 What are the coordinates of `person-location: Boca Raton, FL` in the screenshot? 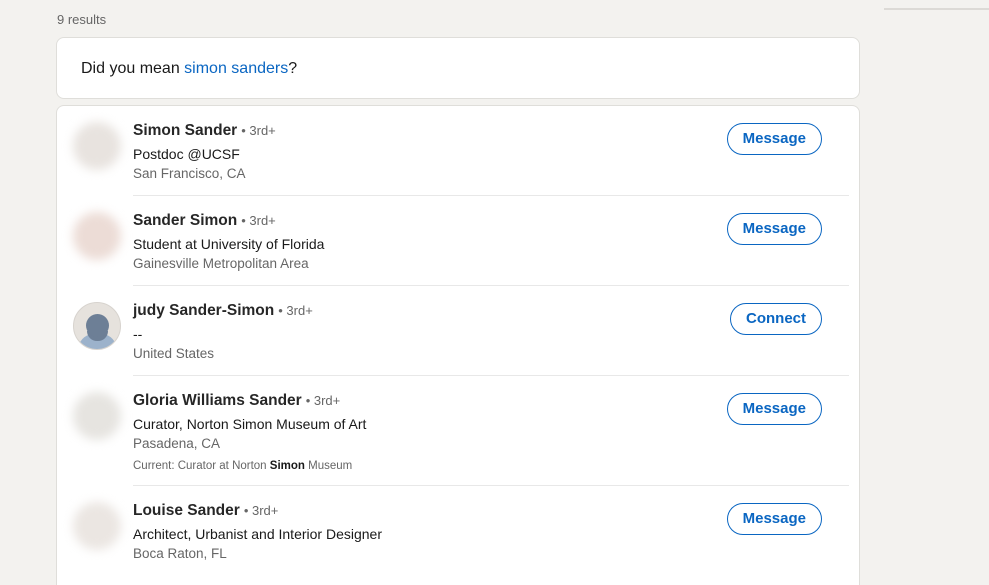 It's located at (180, 553).